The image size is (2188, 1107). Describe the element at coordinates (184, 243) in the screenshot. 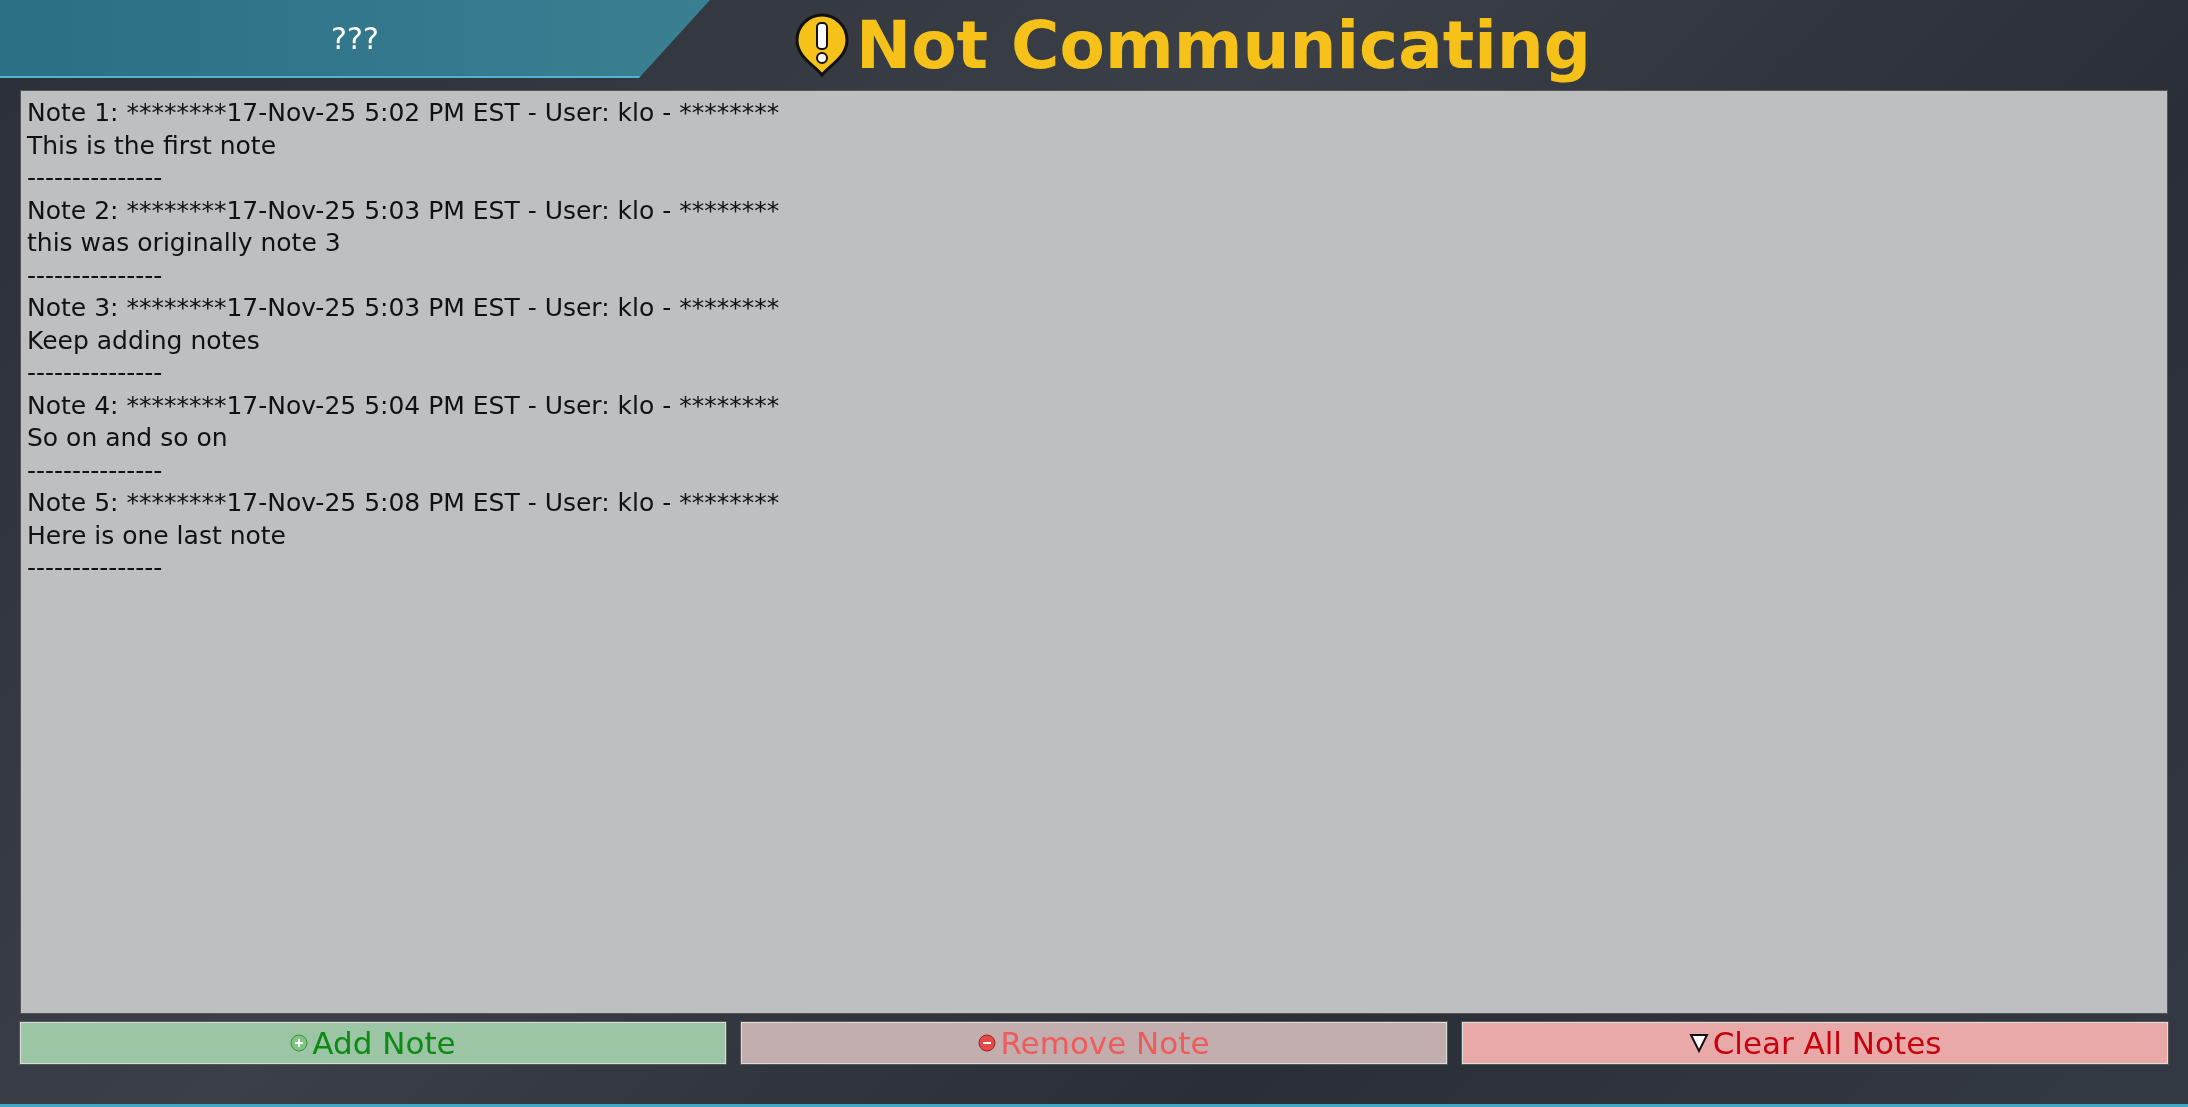

I see `note-text: this was originally note 3` at that location.